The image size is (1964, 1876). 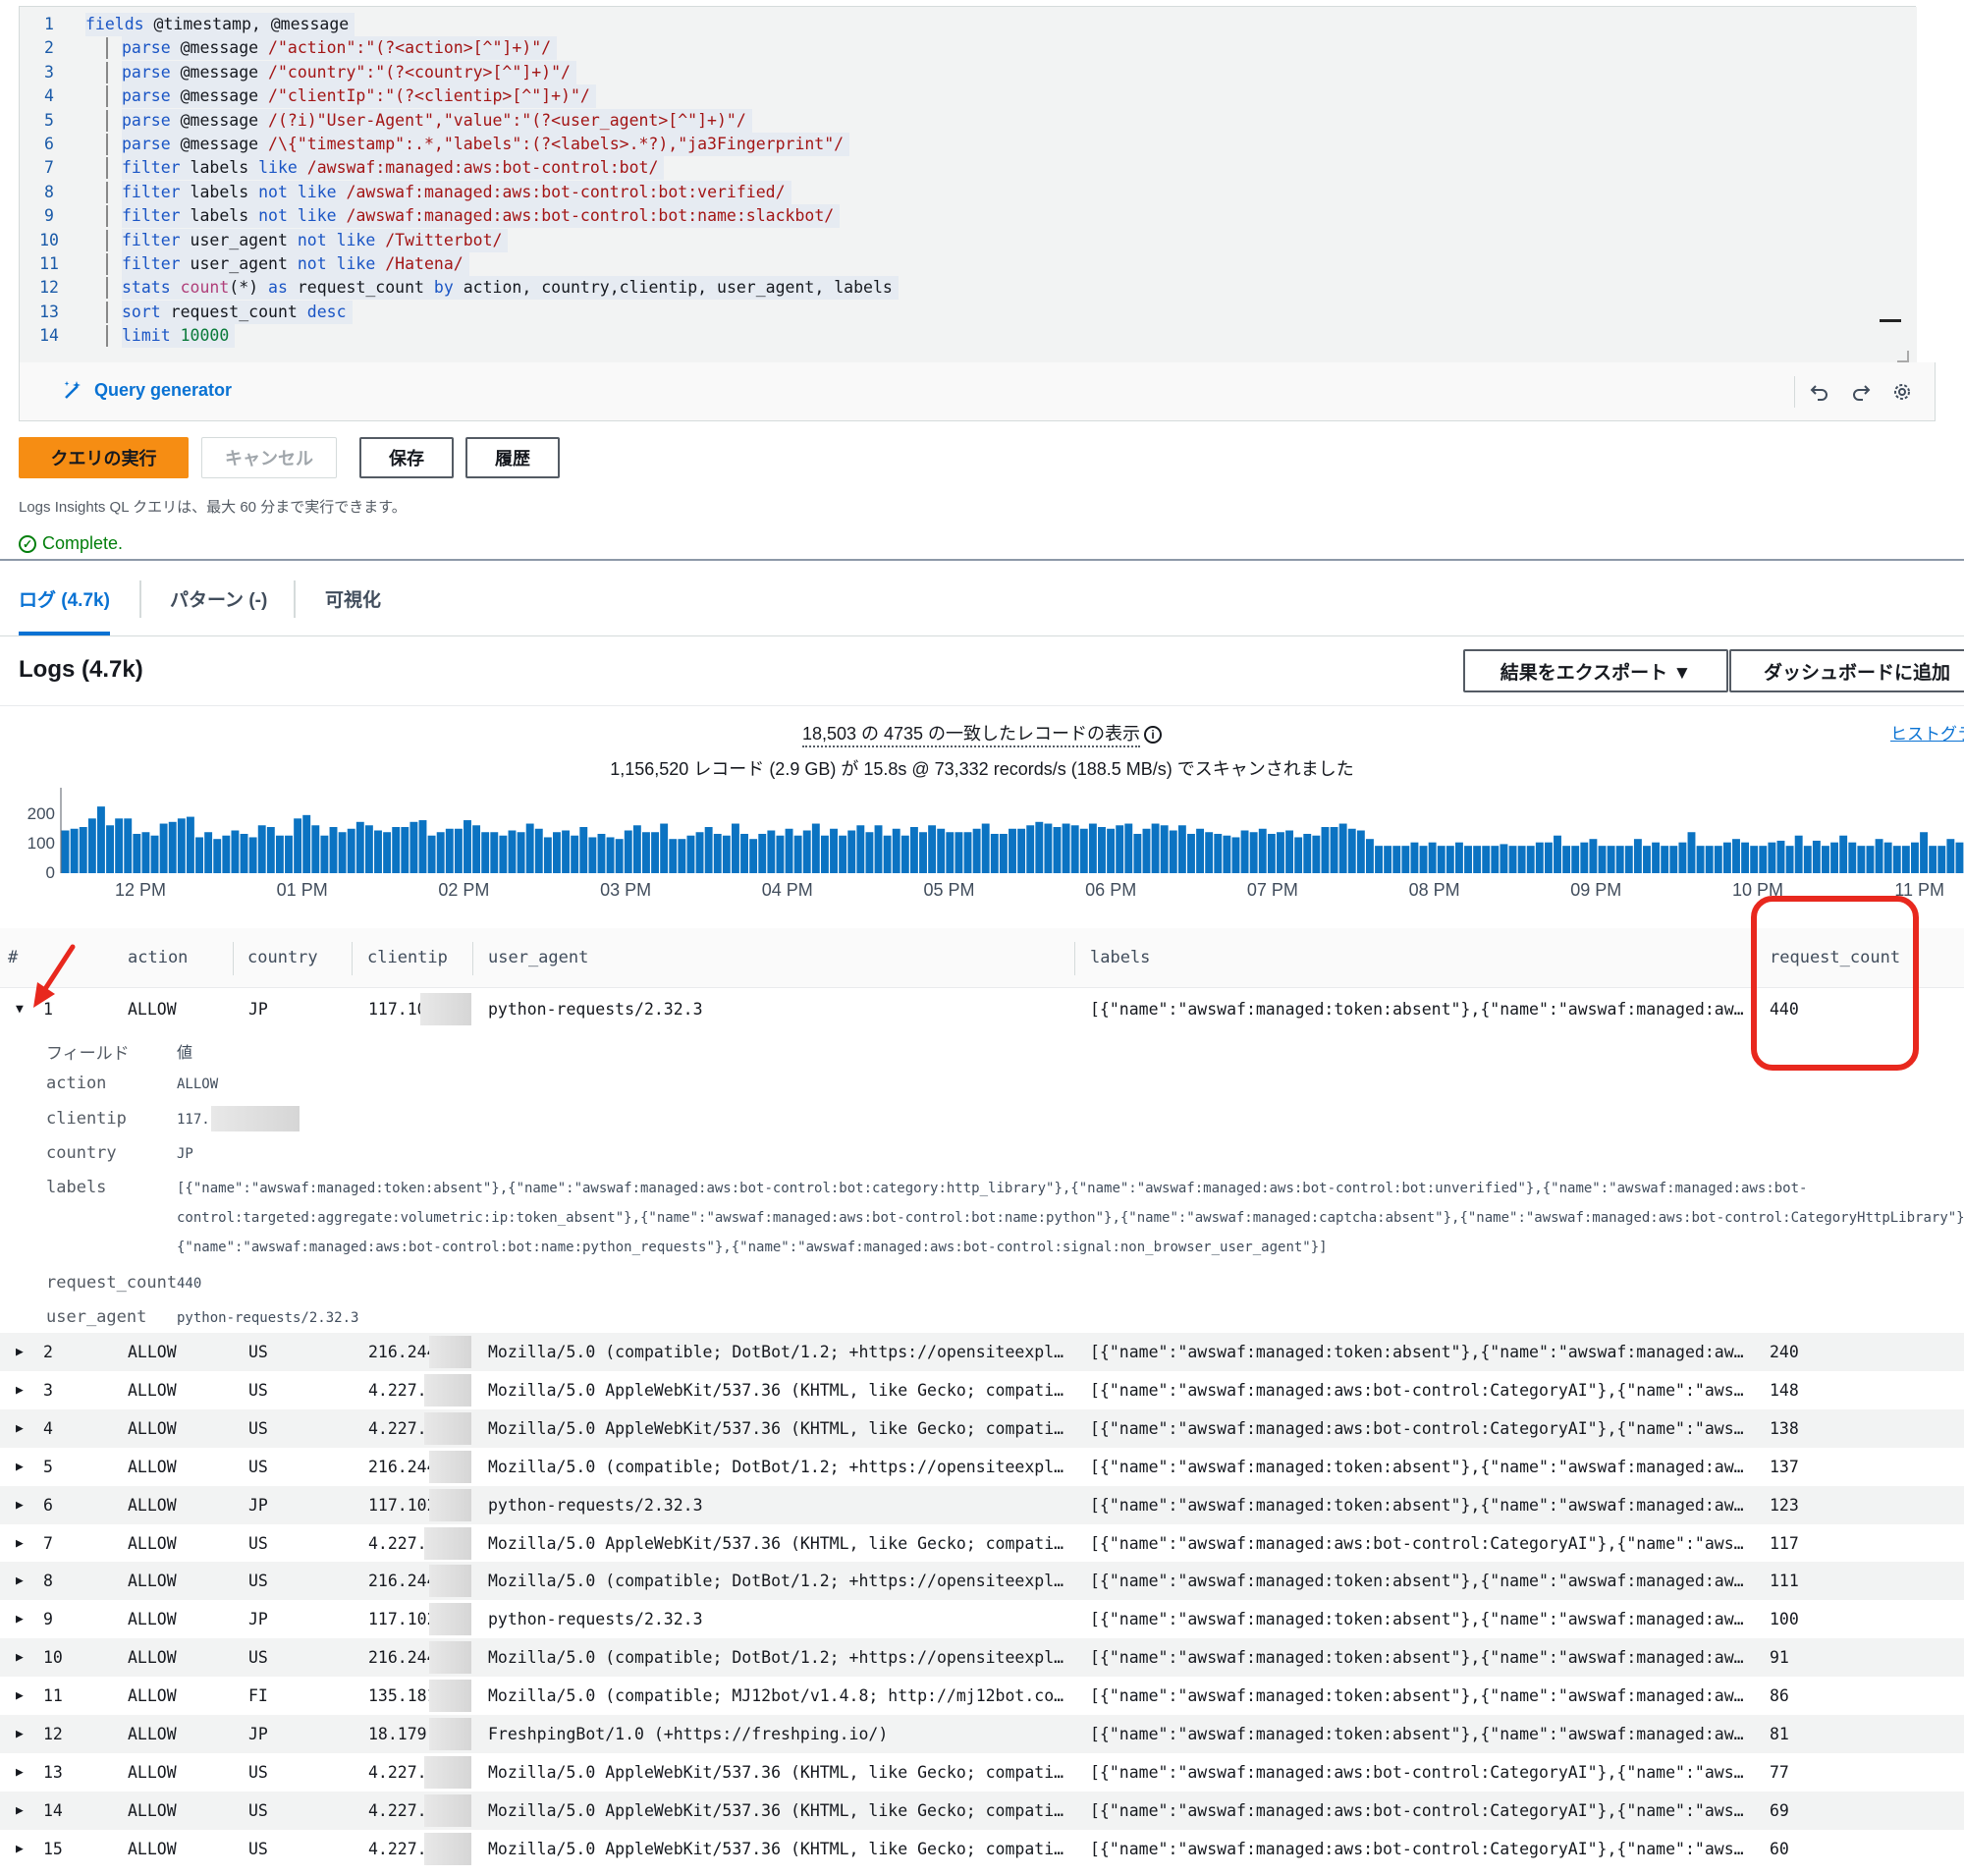 I want to click on collapse-triangle-icon: ▼, so click(x=20, y=1009).